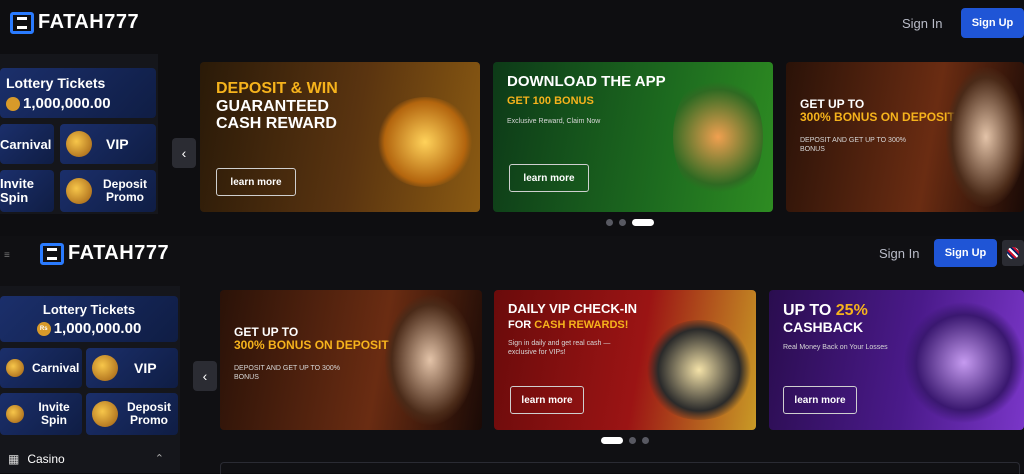 The width and height of the screenshot is (1024, 474). What do you see at coordinates (521, 325) in the screenshot?
I see `banner-title-2a: FOR` at bounding box center [521, 325].